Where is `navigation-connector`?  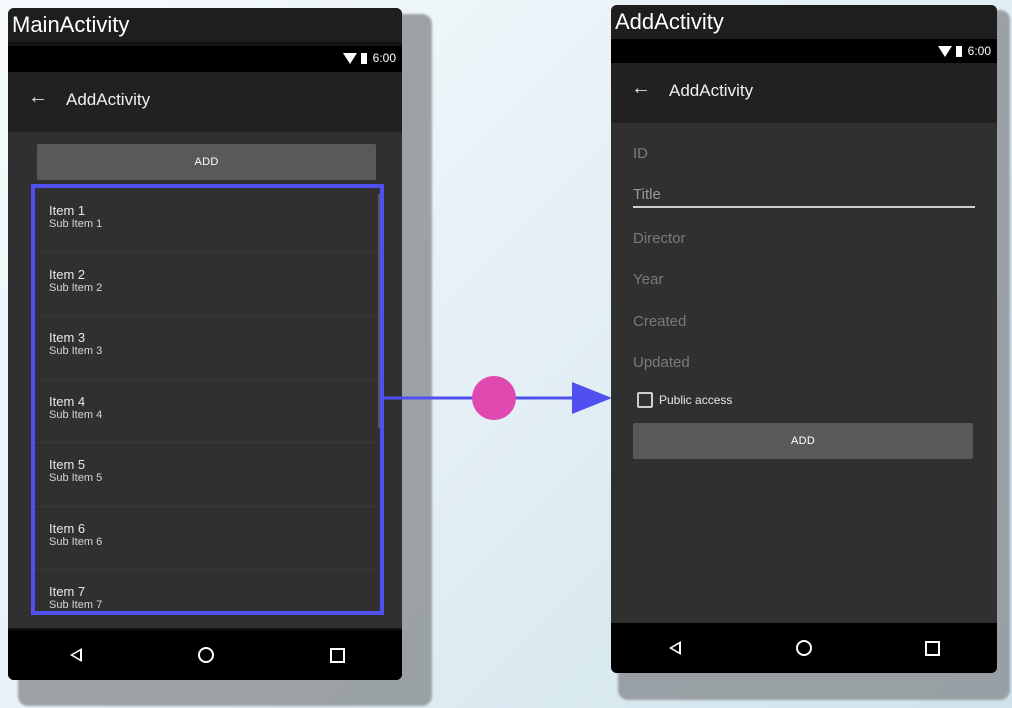
navigation-connector is located at coordinates (496, 398).